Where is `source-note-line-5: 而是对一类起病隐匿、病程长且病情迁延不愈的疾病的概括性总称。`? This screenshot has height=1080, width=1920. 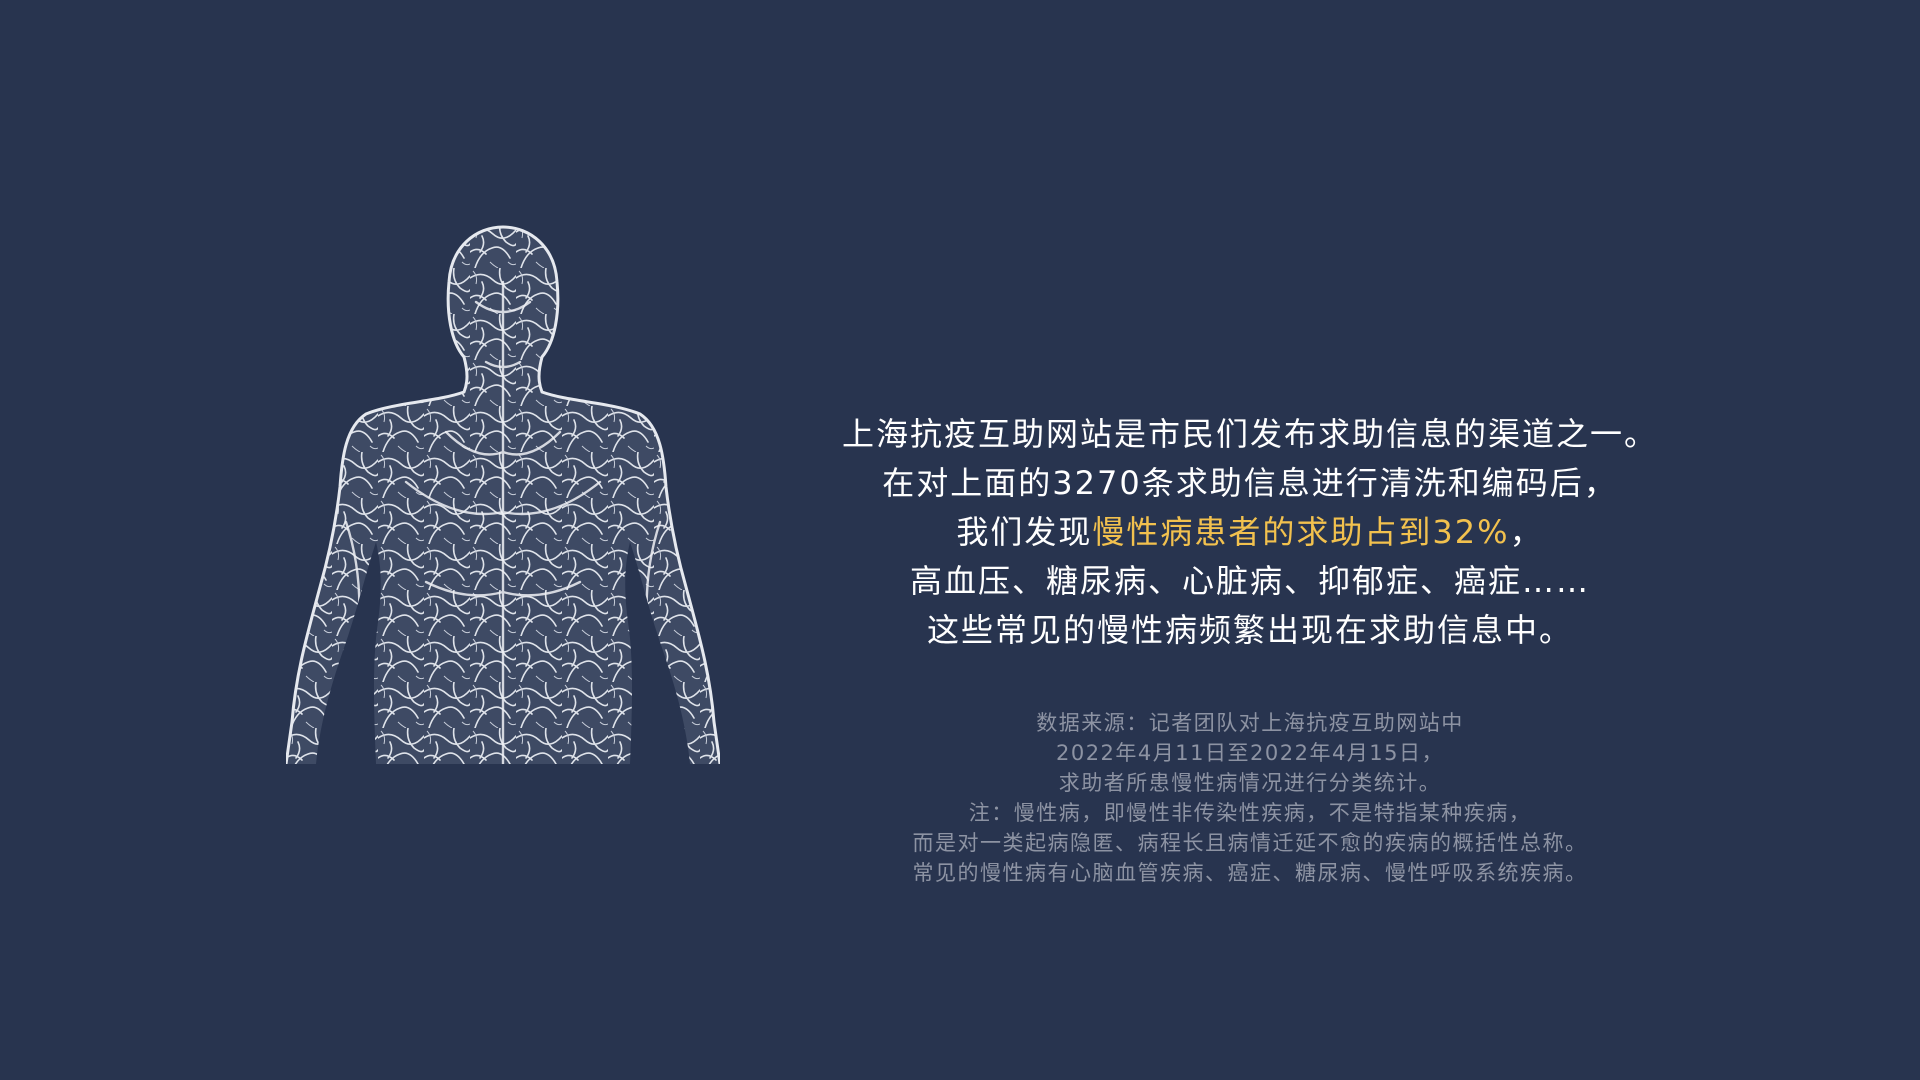
source-note-line-5: 而是对一类起病隐匿、病程长且病情迁延不愈的疾病的概括性总称。 is located at coordinates (1250, 843).